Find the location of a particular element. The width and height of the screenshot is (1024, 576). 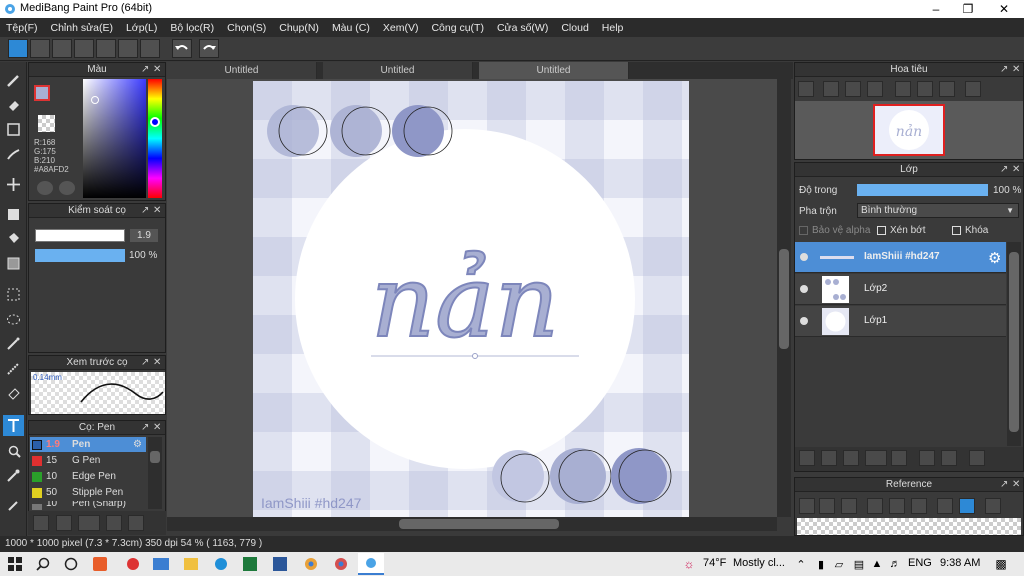

search-icon is located at coordinates (43, 564).